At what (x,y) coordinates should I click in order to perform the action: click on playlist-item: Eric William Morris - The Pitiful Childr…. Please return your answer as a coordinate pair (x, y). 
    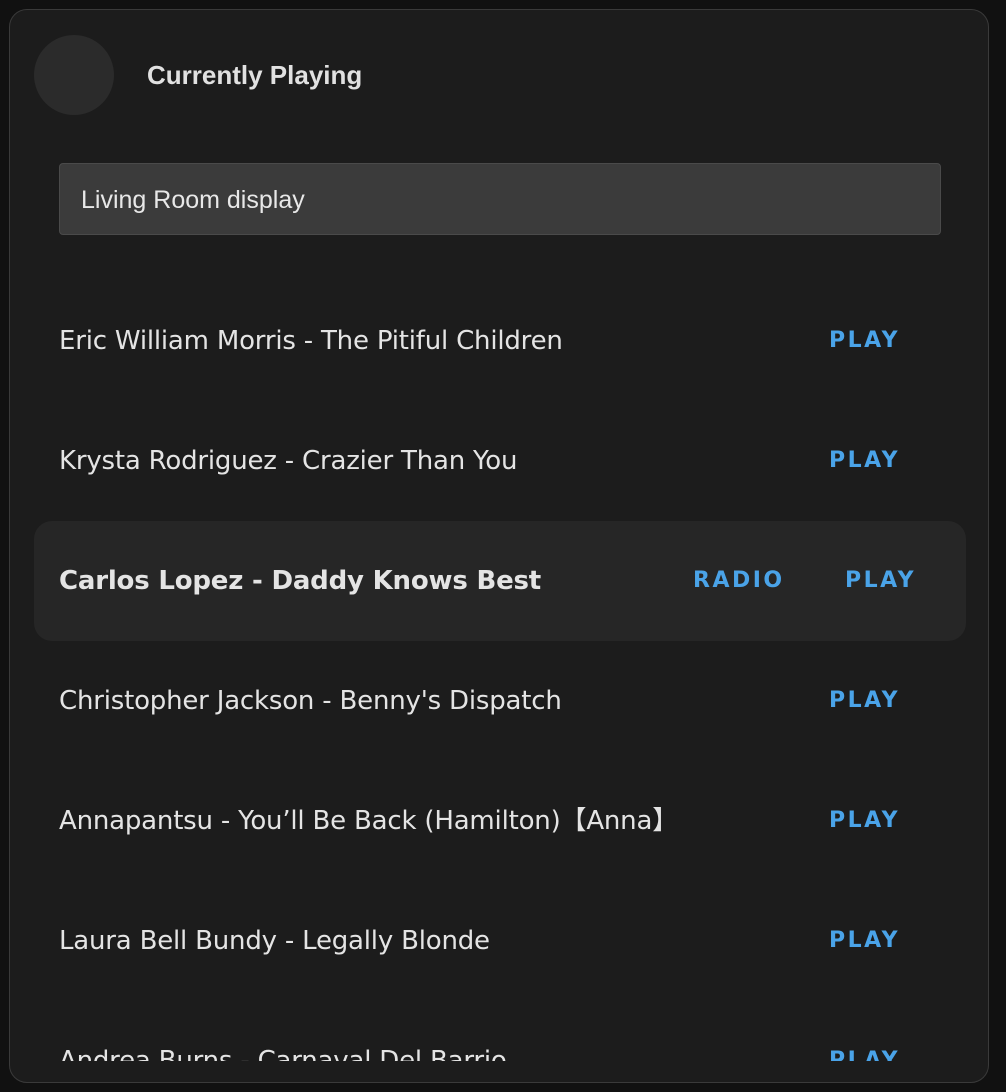
    Looking at the image, I should click on (500, 341).